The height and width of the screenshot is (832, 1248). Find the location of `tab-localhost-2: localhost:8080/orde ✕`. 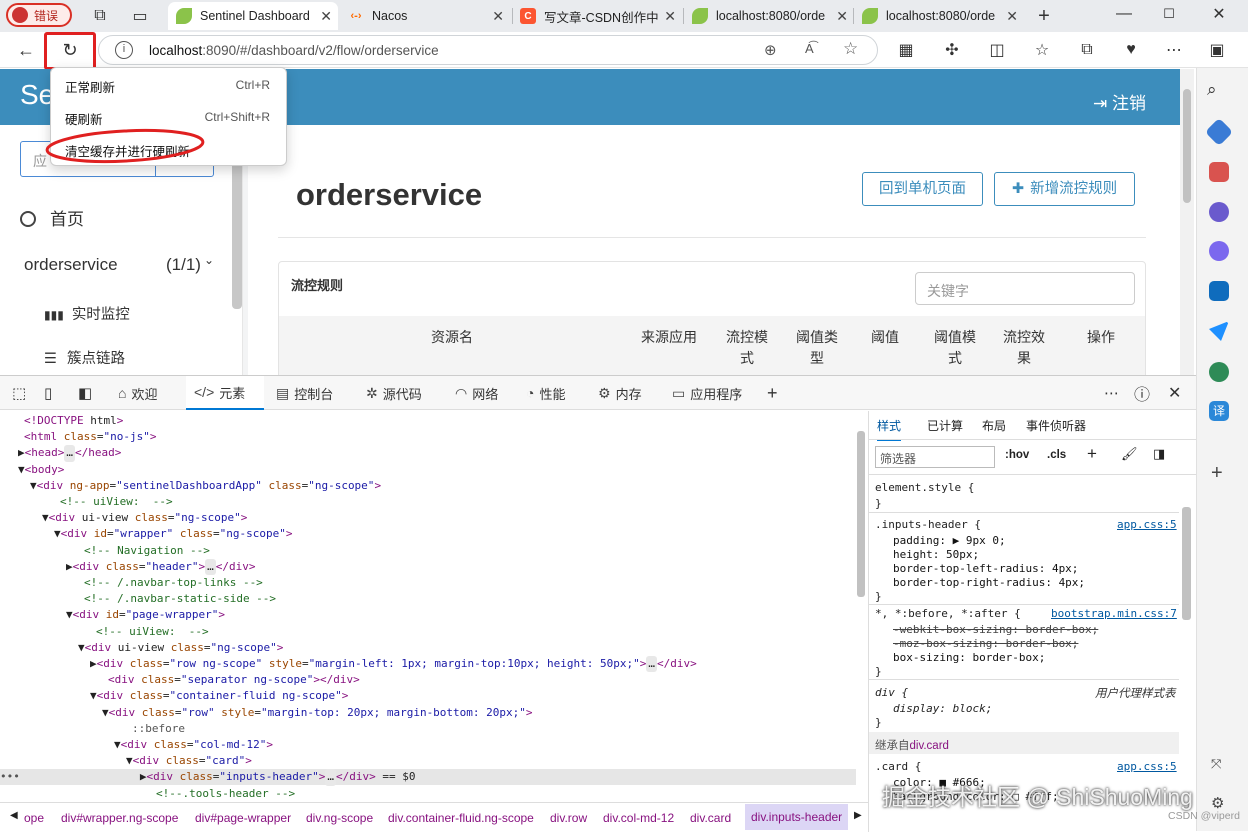

tab-localhost-2: localhost:8080/orde ✕ is located at coordinates (939, 16).